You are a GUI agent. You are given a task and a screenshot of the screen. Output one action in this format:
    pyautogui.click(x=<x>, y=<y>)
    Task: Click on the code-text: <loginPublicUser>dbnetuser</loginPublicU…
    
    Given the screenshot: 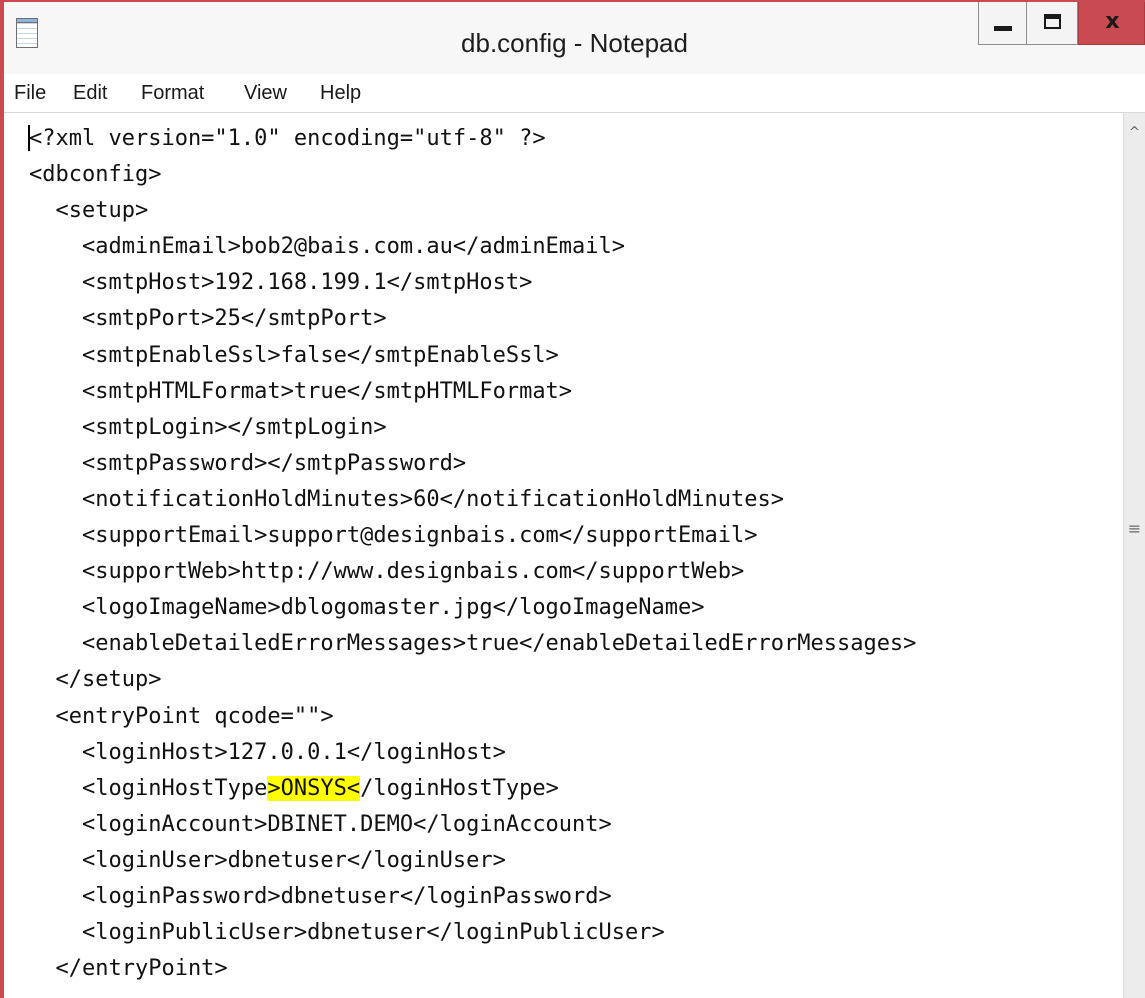 What is the action you would take?
    pyautogui.click(x=347, y=933)
    